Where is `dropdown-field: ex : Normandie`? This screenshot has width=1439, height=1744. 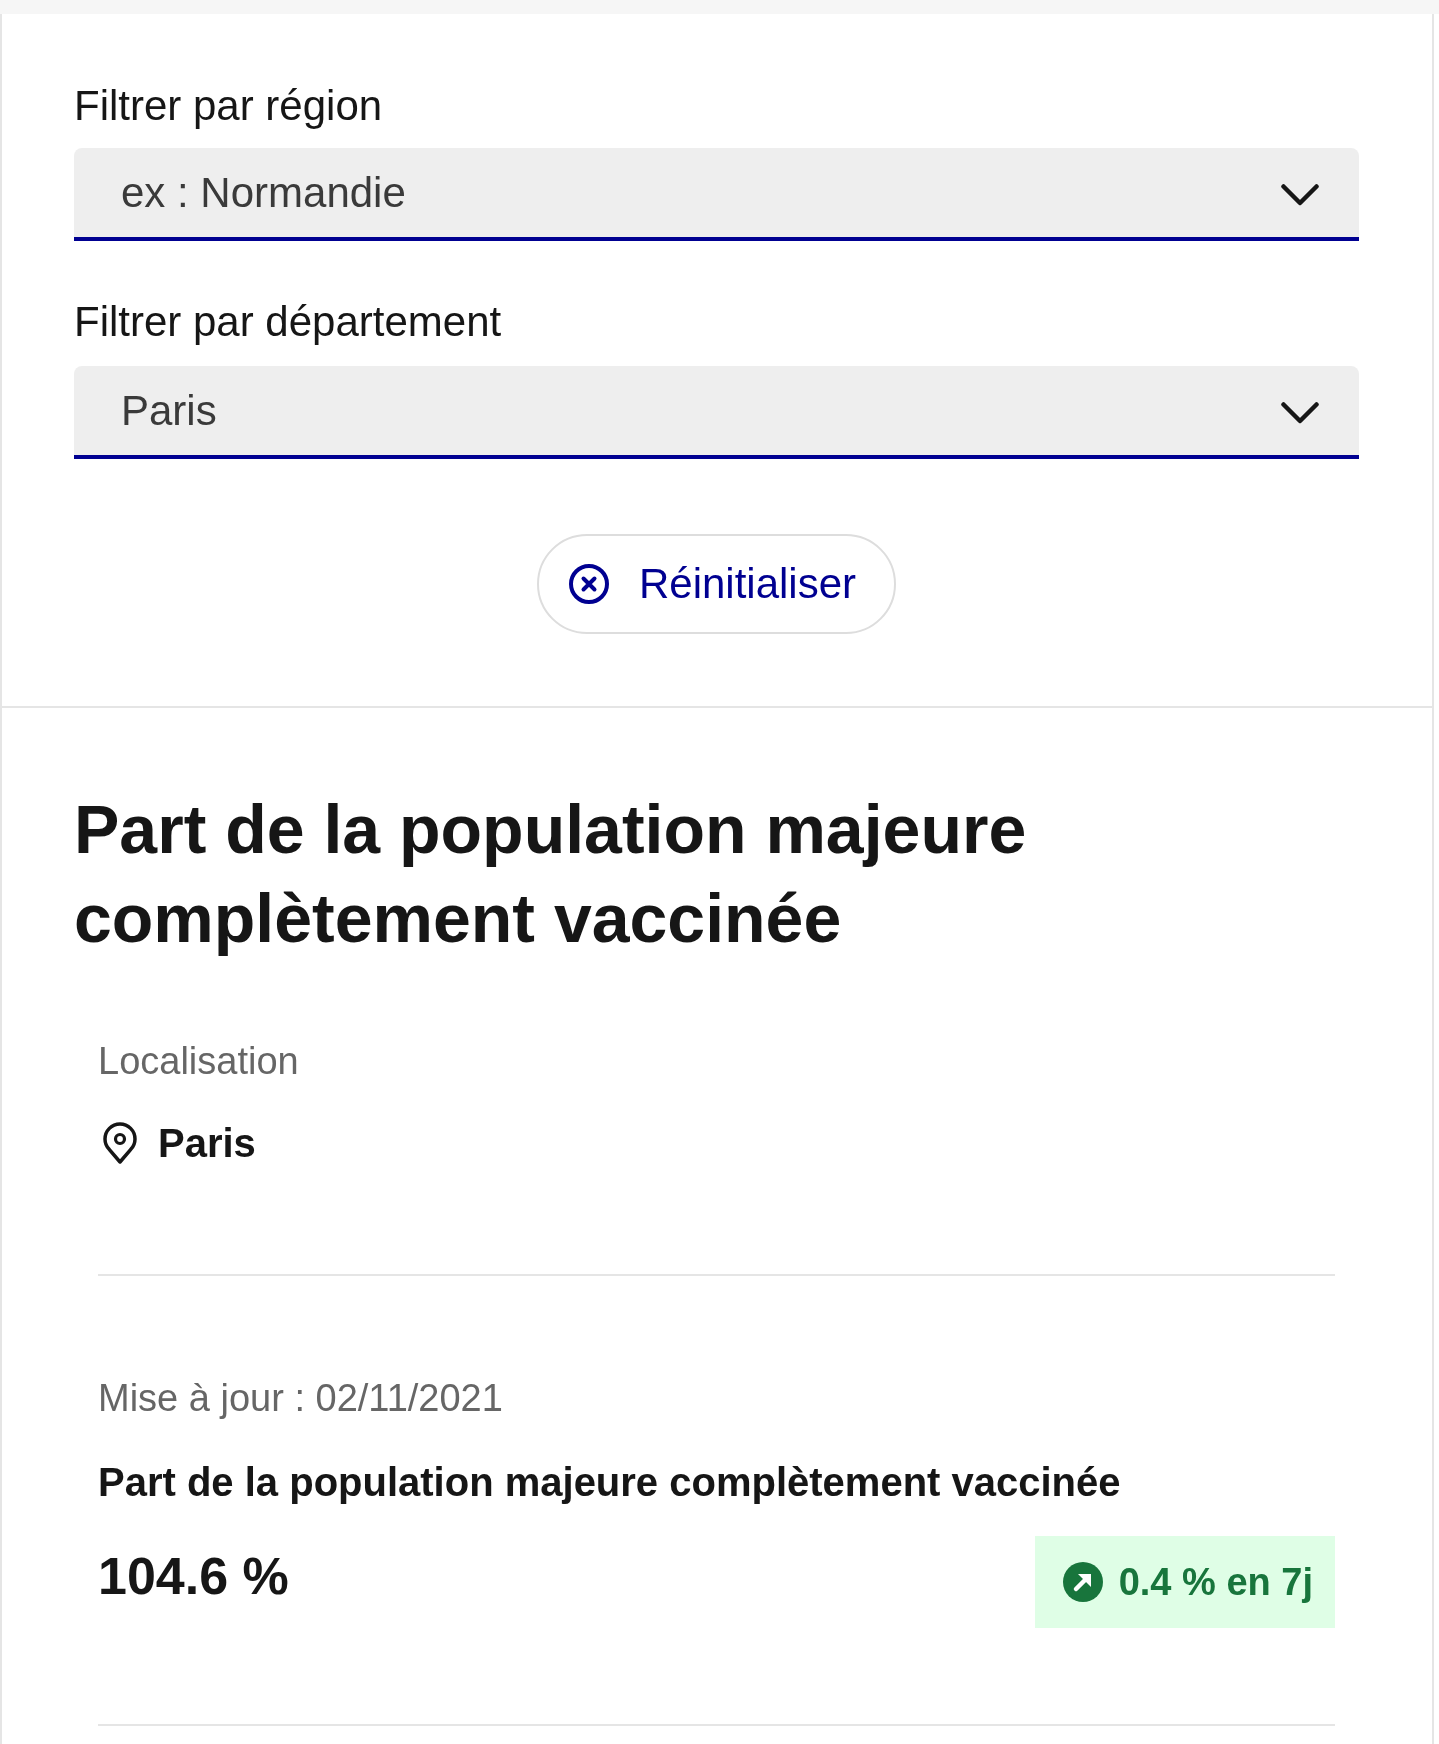
dropdown-field: ex : Normandie is located at coordinates (716, 194).